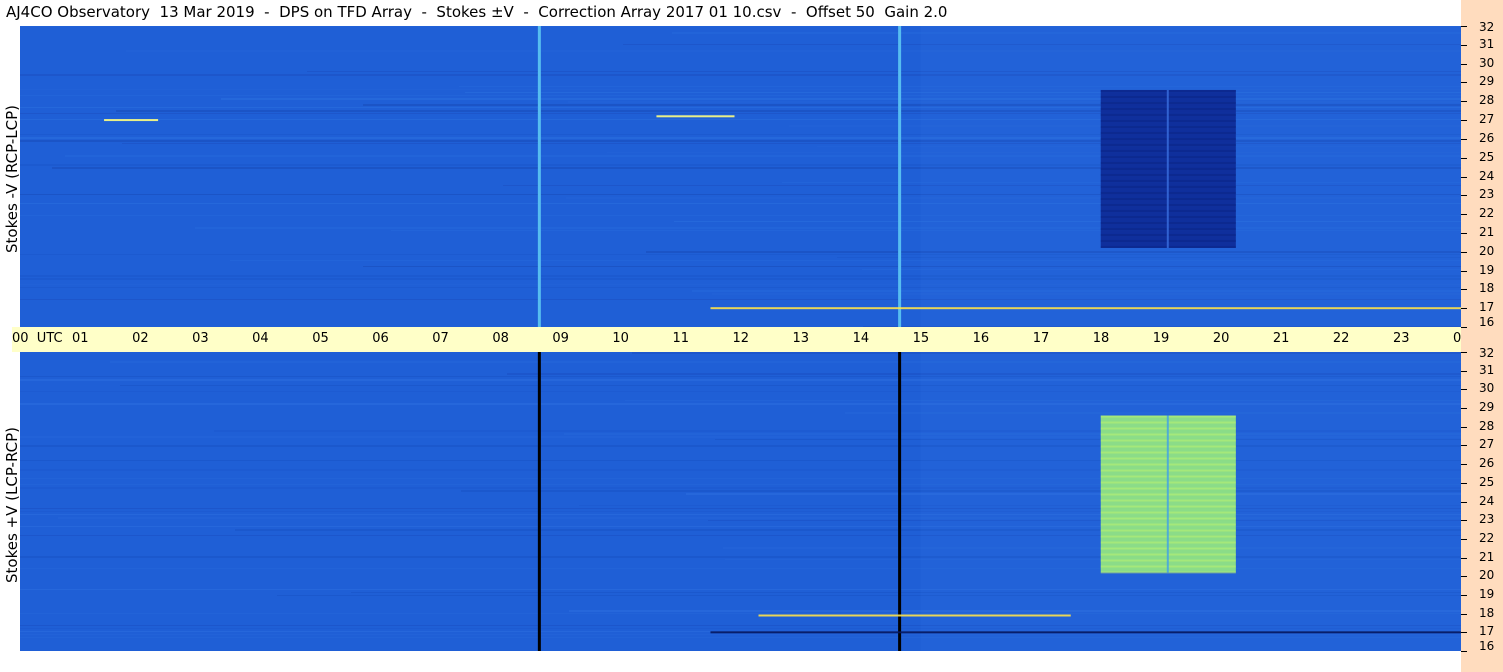  What do you see at coordinates (1041, 338) in the screenshot?
I see `utc-tick-label: 17` at bounding box center [1041, 338].